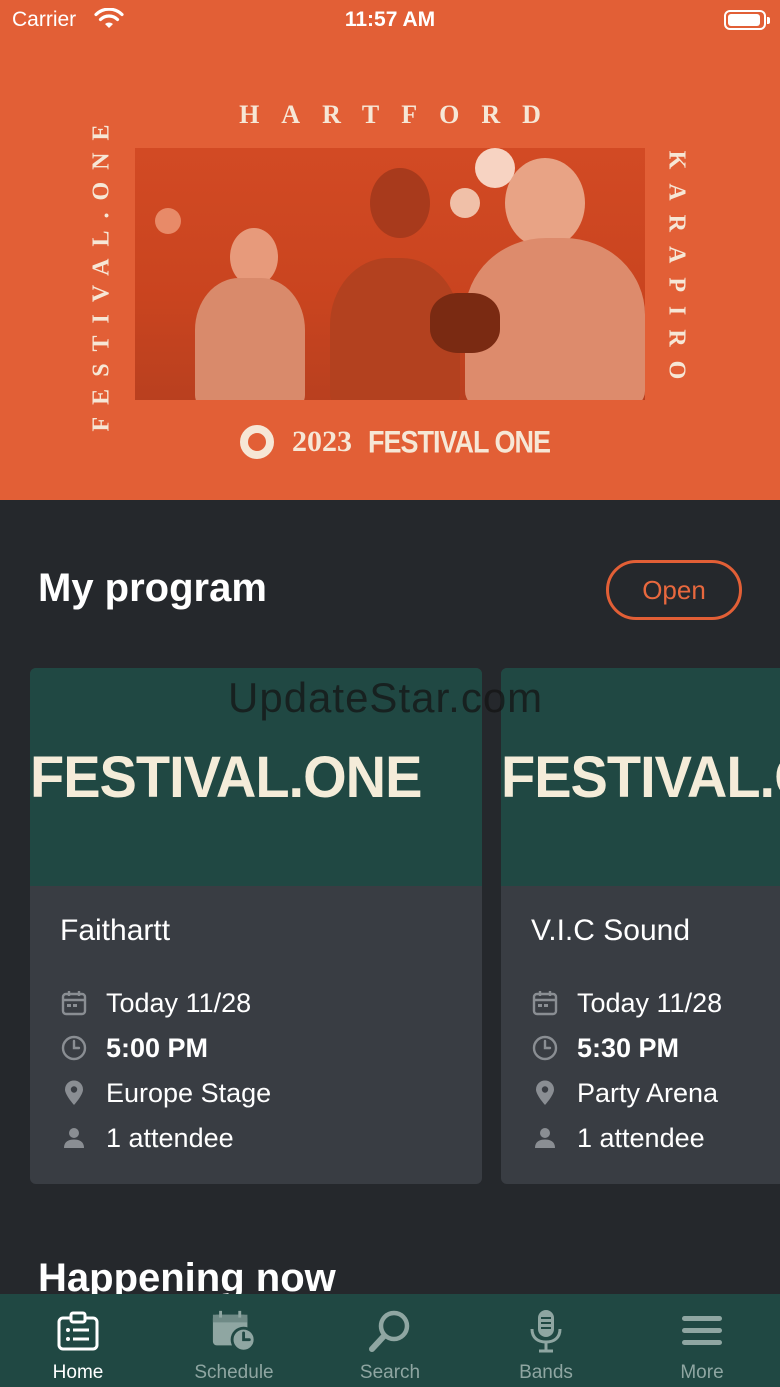 The image size is (780, 1387). I want to click on battery-icon, so click(747, 20).